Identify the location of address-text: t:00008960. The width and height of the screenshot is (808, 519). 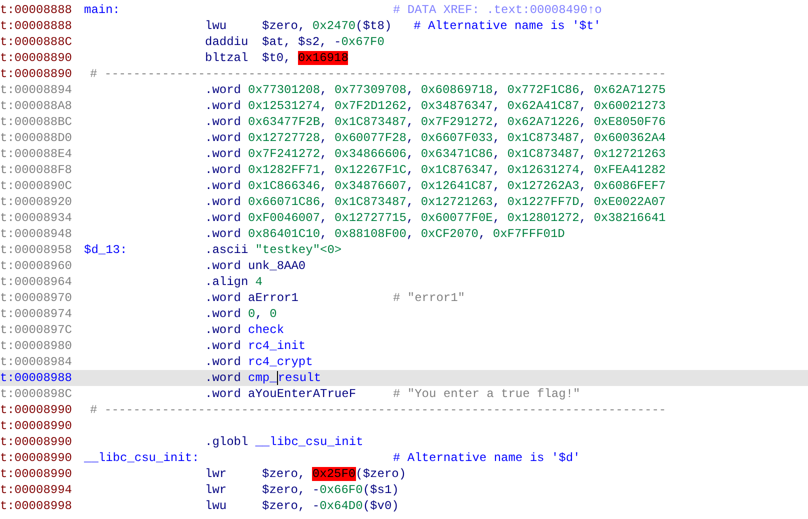
(36, 266).